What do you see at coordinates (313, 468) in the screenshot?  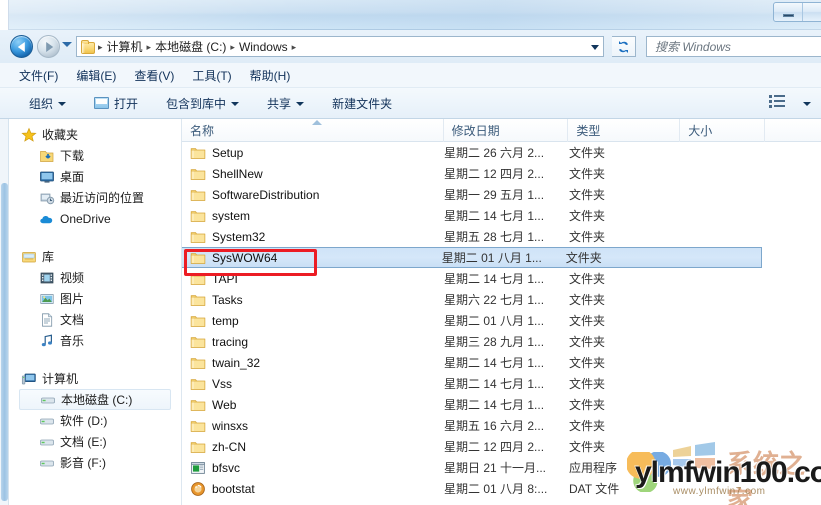 I see `cell-name: bfsvc` at bounding box center [313, 468].